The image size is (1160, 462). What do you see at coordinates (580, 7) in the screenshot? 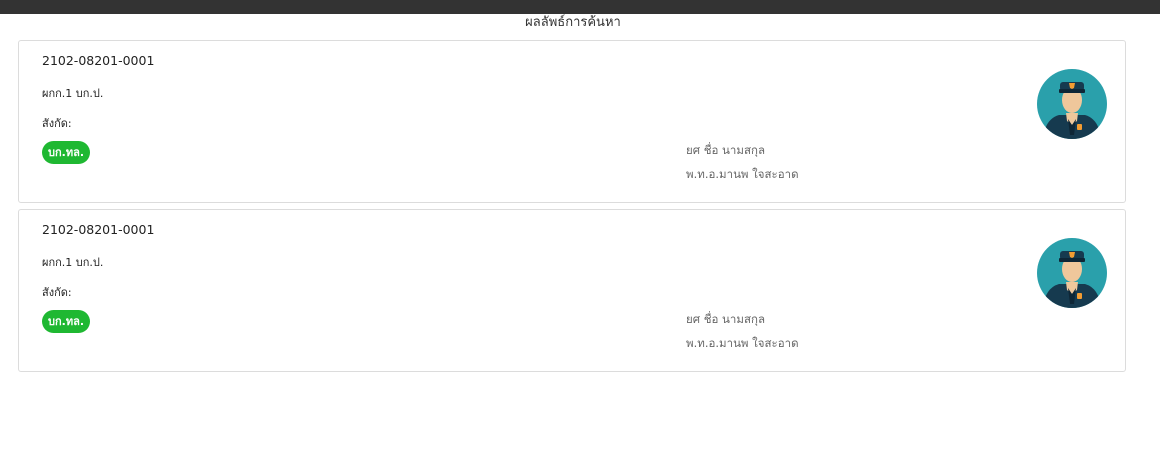
I see `top-bar` at bounding box center [580, 7].